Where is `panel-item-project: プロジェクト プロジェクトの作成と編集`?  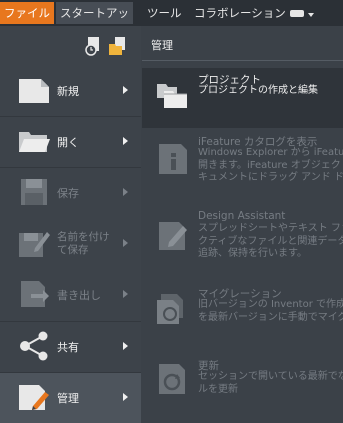 panel-item-project: プロジェクト プロジェクトの作成と編集 is located at coordinates (242, 98).